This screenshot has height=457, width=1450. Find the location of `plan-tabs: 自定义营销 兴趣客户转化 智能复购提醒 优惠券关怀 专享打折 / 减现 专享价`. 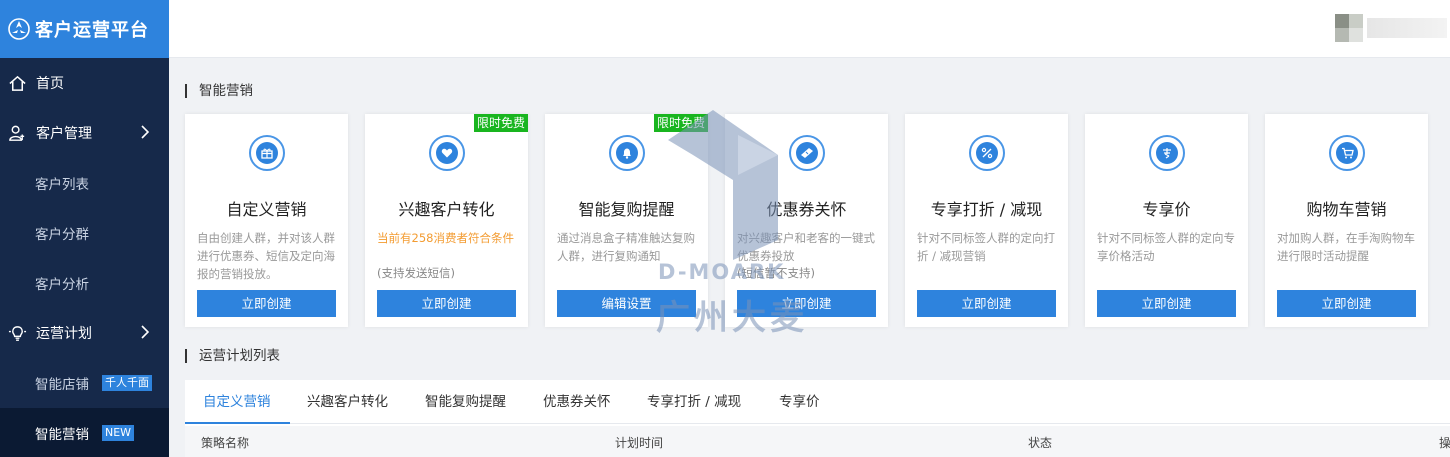

plan-tabs: 自定义营销 兴趣客户转化 智能复购提醒 优惠券关怀 专享打折 / 减现 专享价 is located at coordinates (817, 402).